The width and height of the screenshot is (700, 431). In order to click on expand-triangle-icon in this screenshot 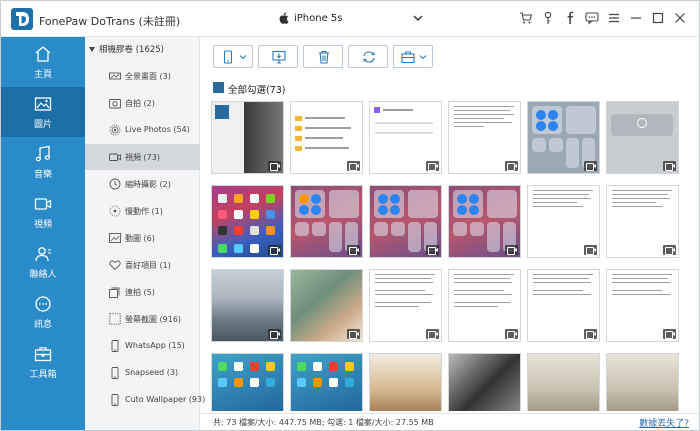, I will do `click(92, 49)`.